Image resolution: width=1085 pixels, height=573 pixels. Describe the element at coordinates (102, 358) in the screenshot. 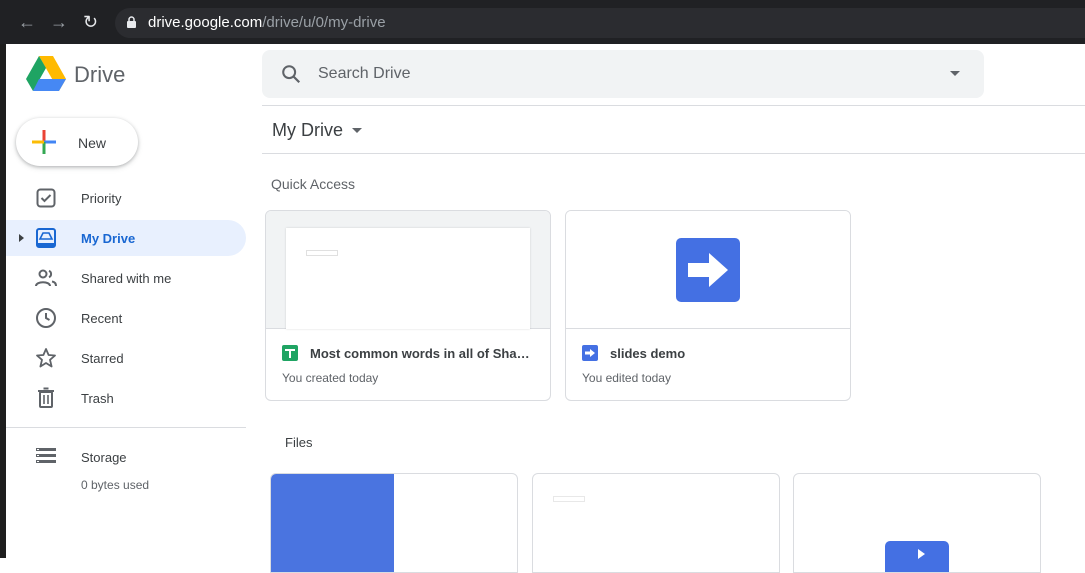

I see `sidebar-item-label: Starred` at that location.